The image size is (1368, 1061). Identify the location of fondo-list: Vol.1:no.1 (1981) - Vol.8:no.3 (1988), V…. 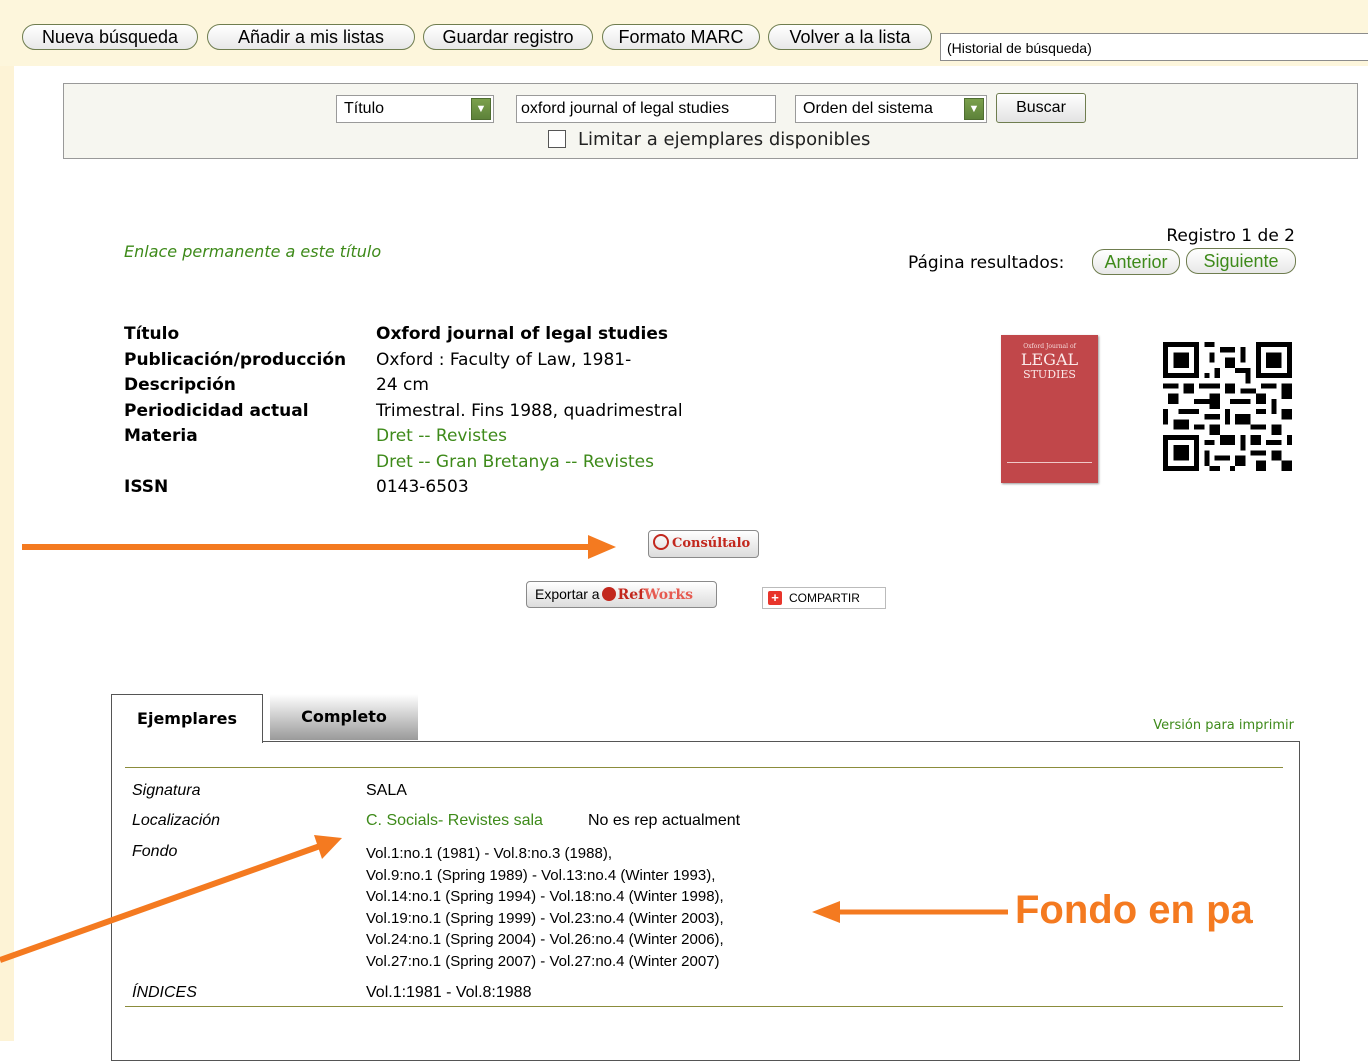
(545, 908).